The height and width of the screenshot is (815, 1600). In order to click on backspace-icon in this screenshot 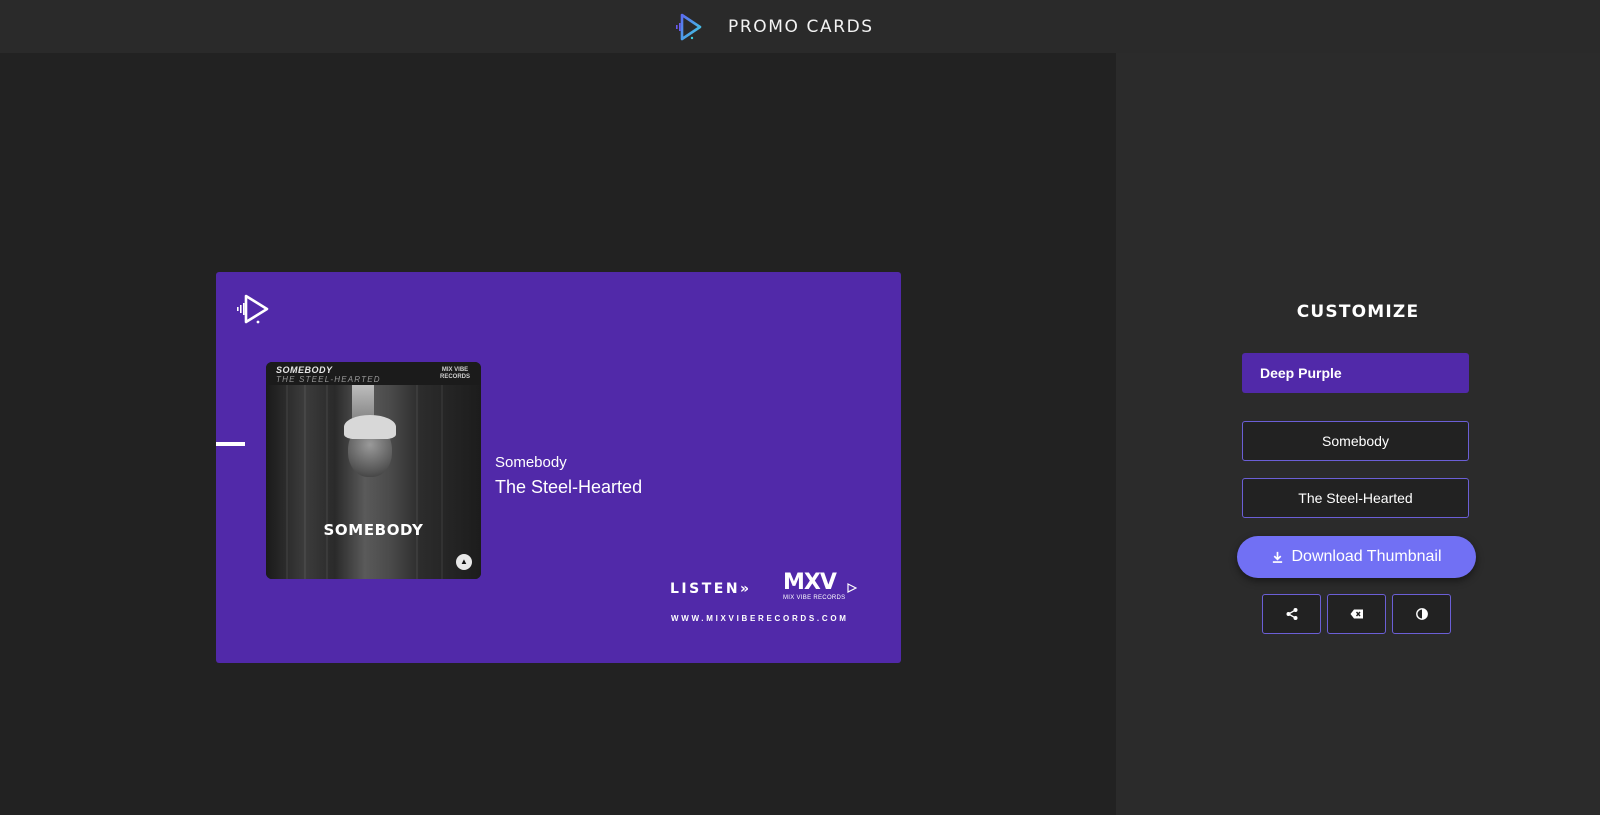, I will do `click(1356, 614)`.